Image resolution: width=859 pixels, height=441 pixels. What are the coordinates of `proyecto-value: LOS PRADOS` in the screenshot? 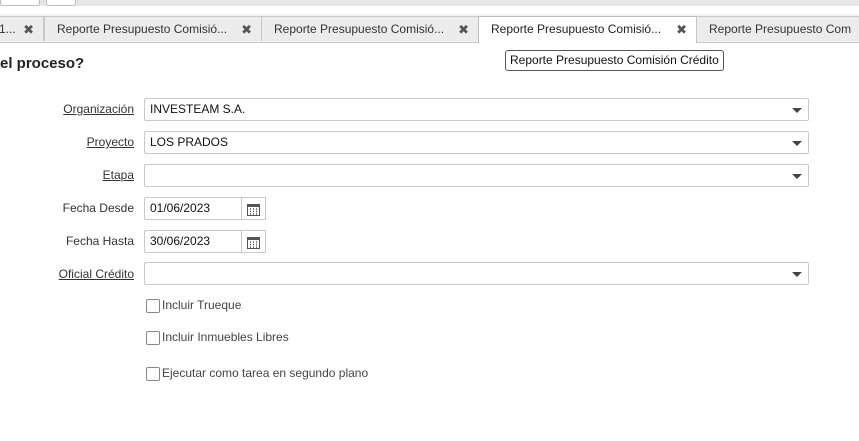 It's located at (189, 142).